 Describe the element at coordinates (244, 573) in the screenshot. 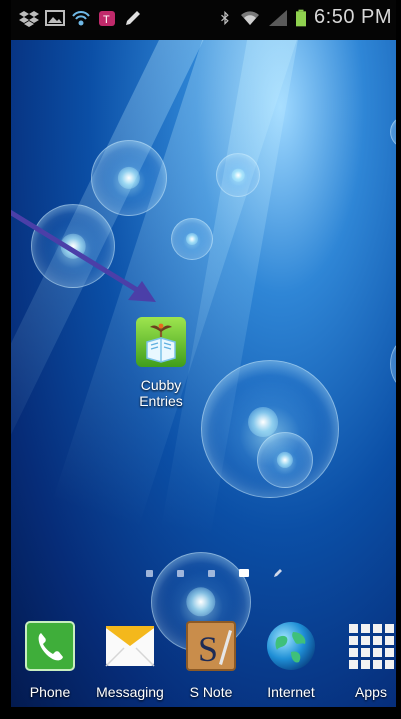

I see `page-dot-active` at that location.